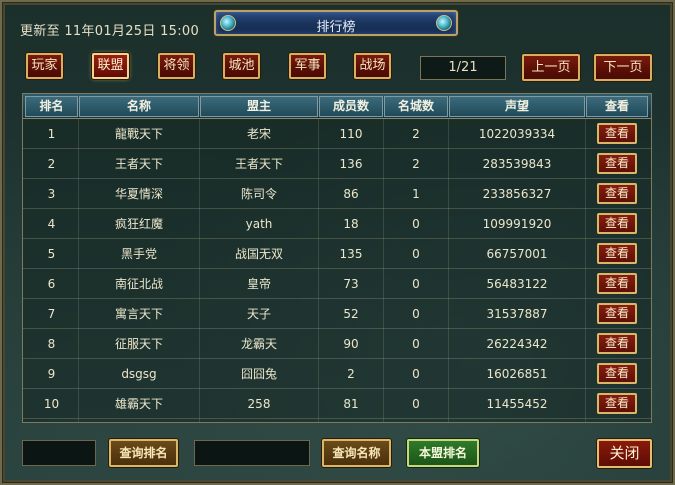 This screenshot has width=675, height=485. I want to click on table-row: 6 南征北战 皇帝 73 0 56483122 查看, so click(337, 284).